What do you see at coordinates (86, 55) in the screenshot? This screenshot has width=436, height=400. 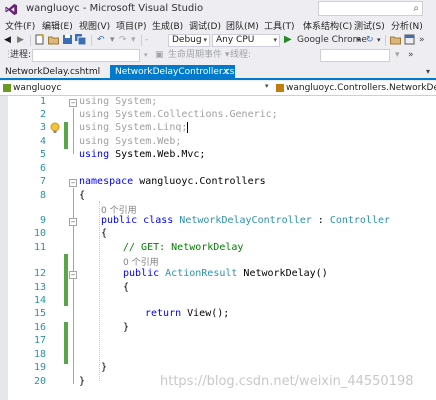 I see `process-select` at bounding box center [86, 55].